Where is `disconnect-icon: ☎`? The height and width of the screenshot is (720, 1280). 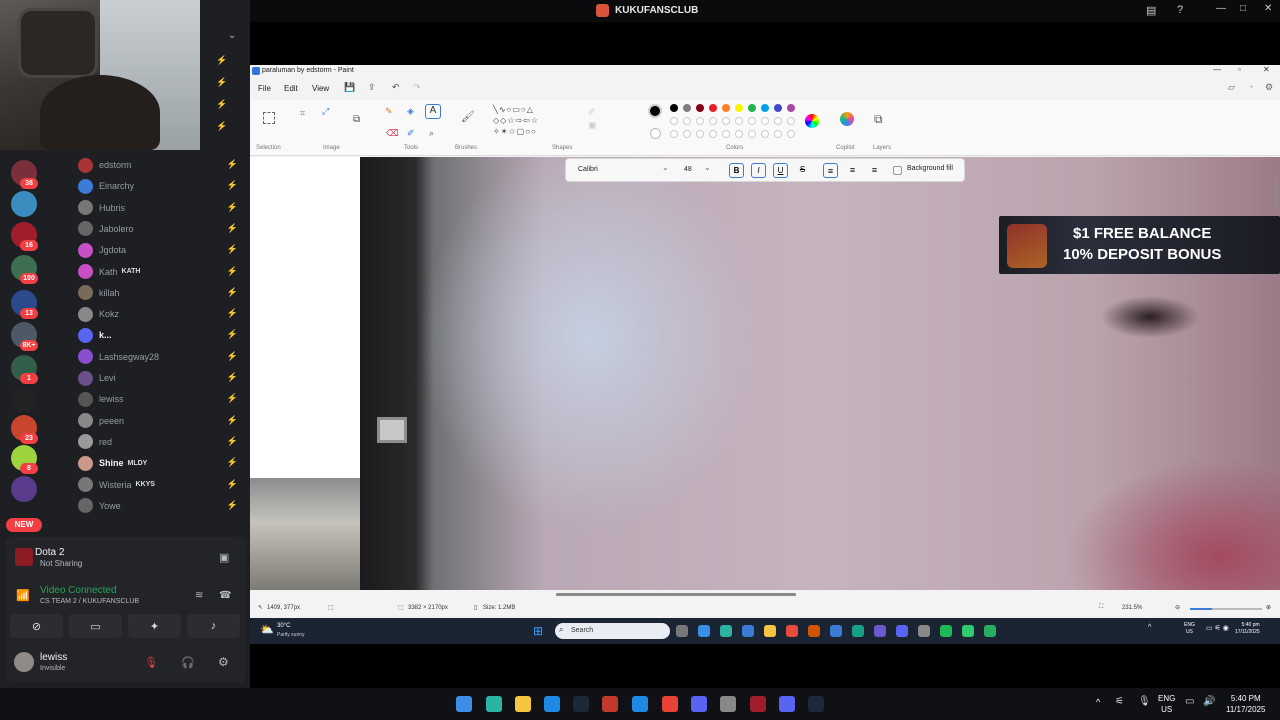
disconnect-icon: ☎ is located at coordinates (225, 595).